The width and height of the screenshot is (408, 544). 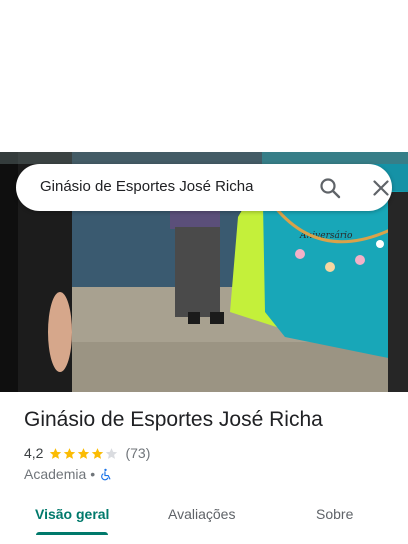 I want to click on review-count: (73), so click(x=137, y=453).